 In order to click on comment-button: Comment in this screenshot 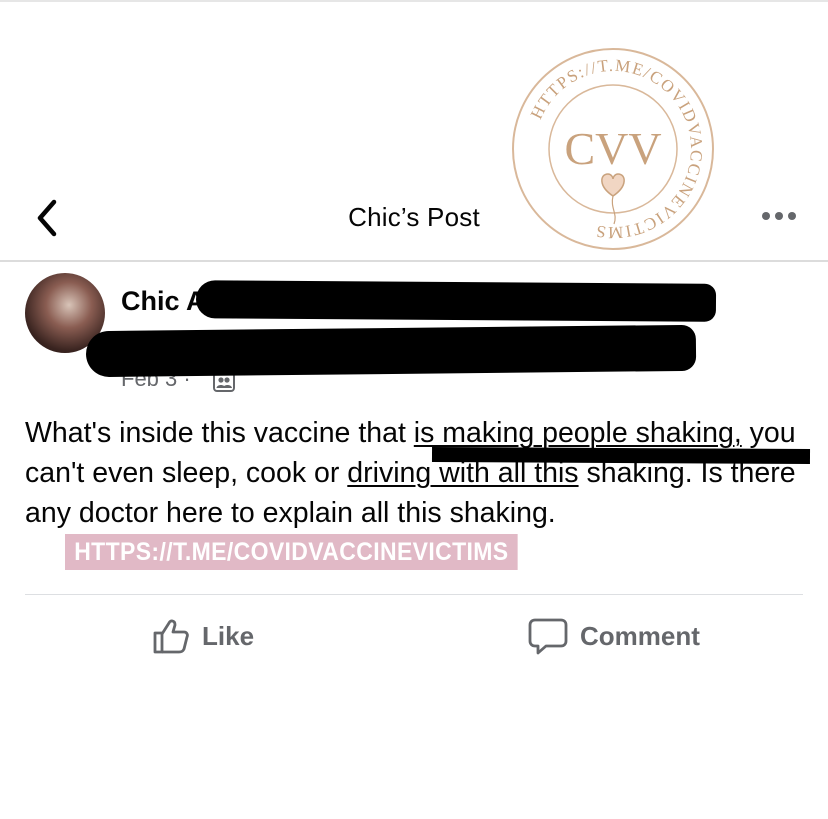, I will do `click(614, 636)`.